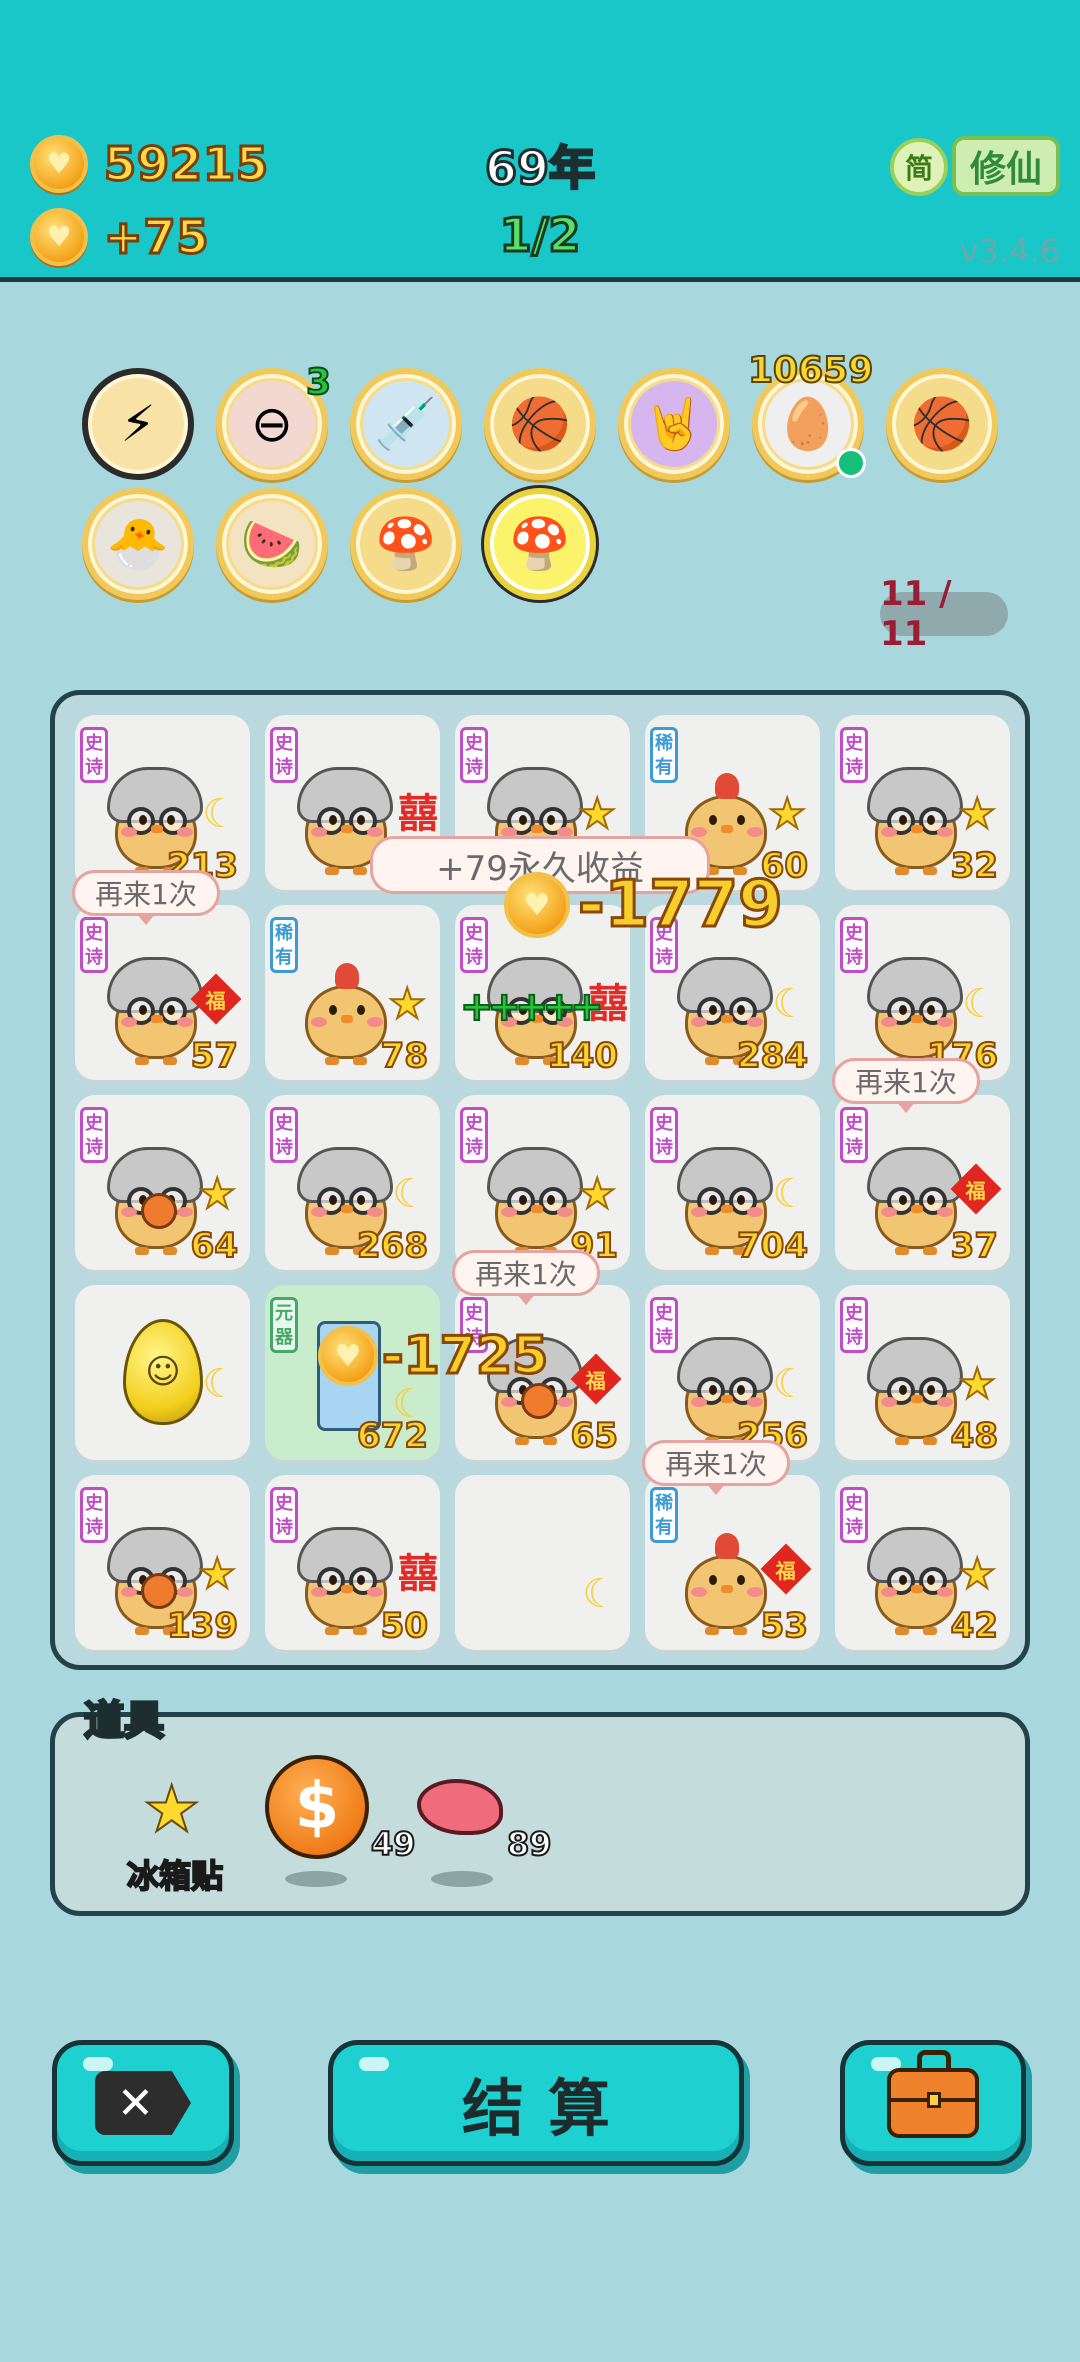 This screenshot has width=1080, height=2362. Describe the element at coordinates (138, 424) in the screenshot. I see `relic-lightning-pin: ⚡` at that location.